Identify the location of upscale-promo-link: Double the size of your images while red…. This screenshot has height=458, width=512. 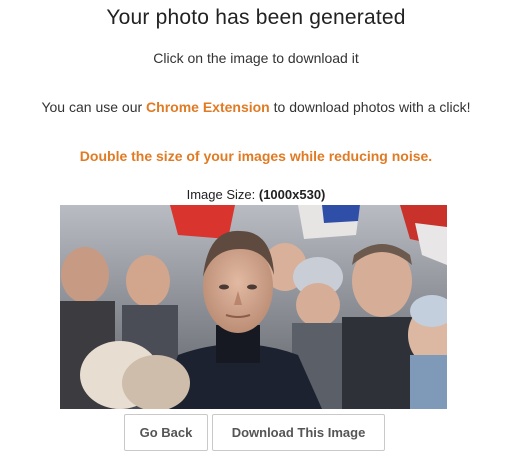
(256, 156).